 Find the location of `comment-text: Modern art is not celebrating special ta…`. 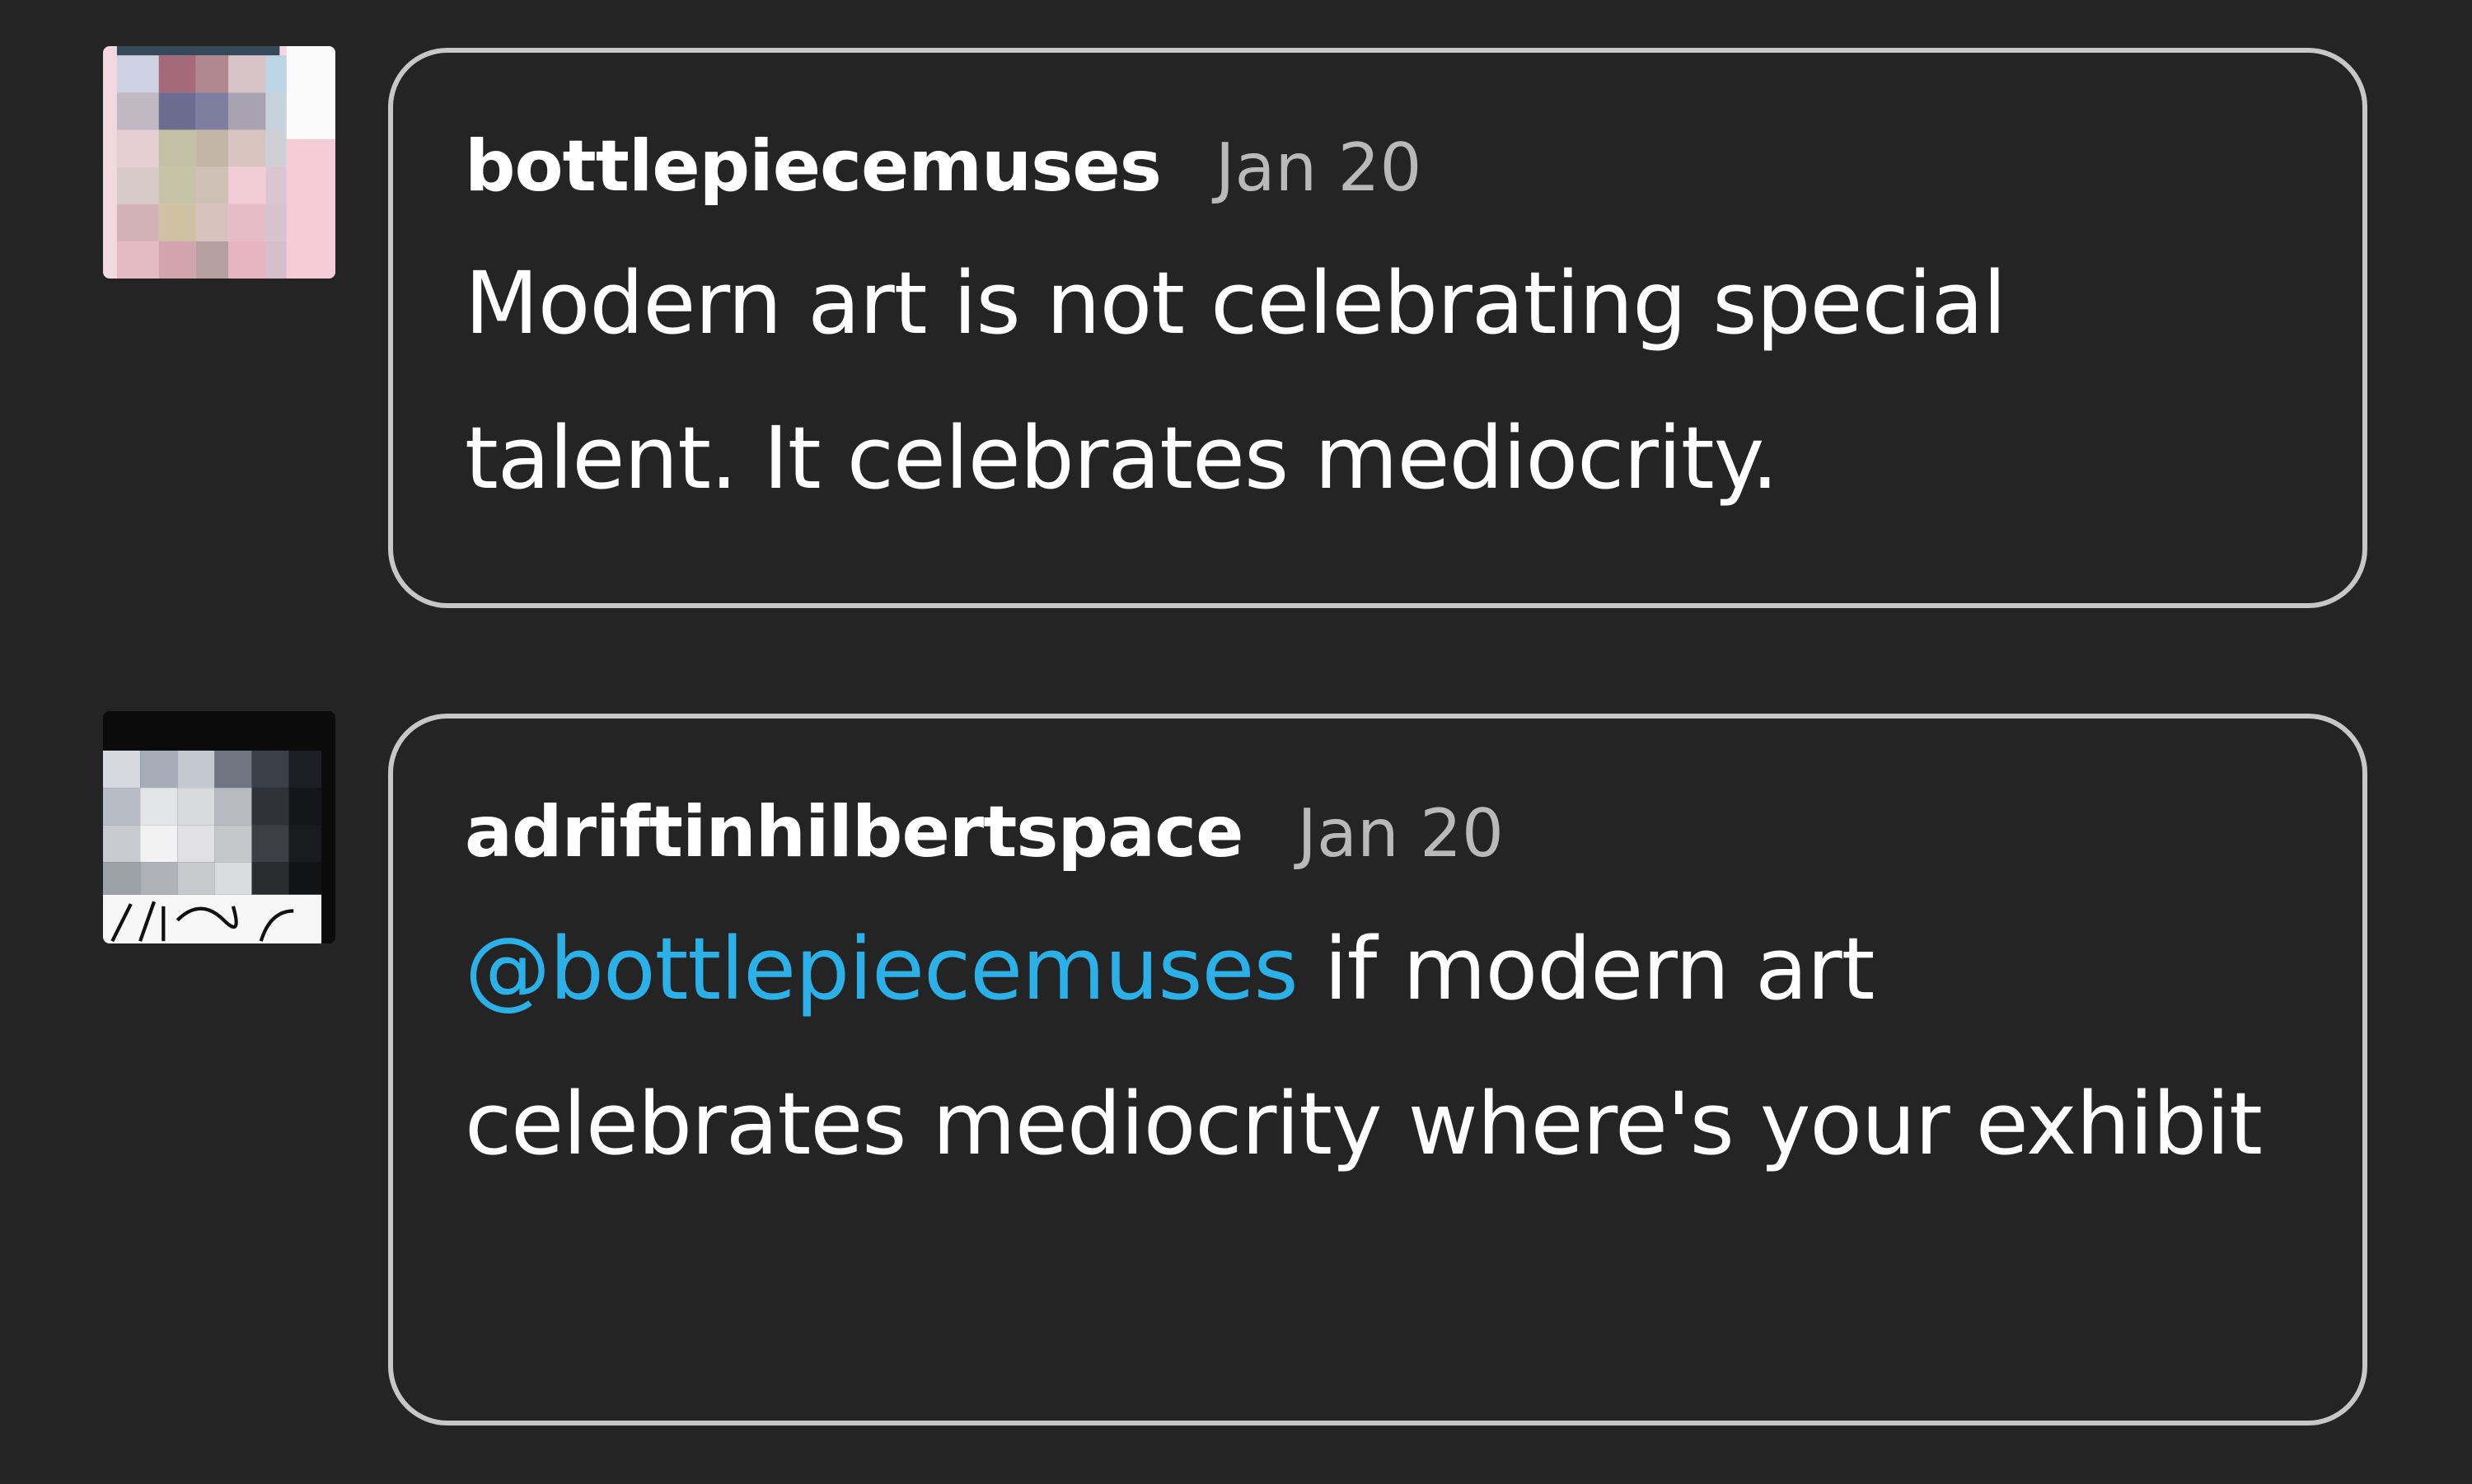

comment-text: Modern art is not celebrating special ta… is located at coordinates (1235, 381).